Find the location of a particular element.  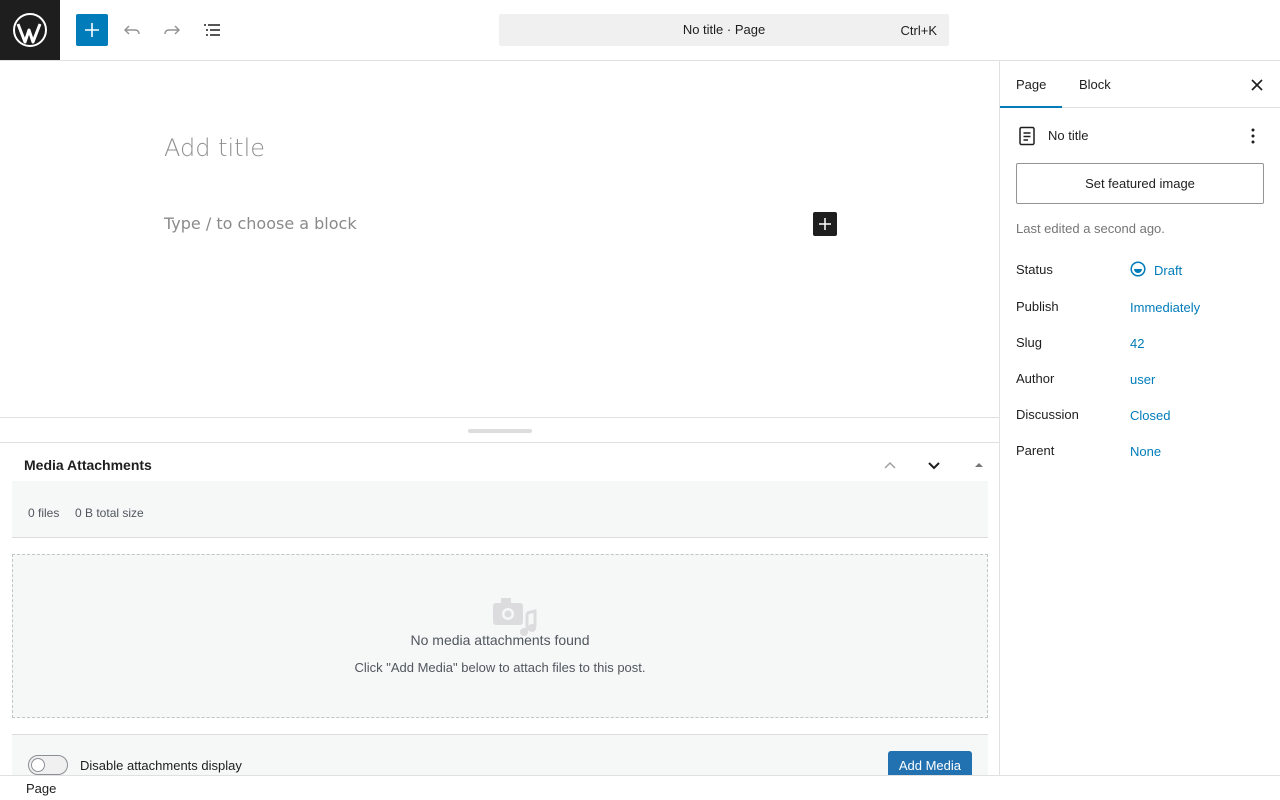

title-input: Add title is located at coordinates (214, 148).